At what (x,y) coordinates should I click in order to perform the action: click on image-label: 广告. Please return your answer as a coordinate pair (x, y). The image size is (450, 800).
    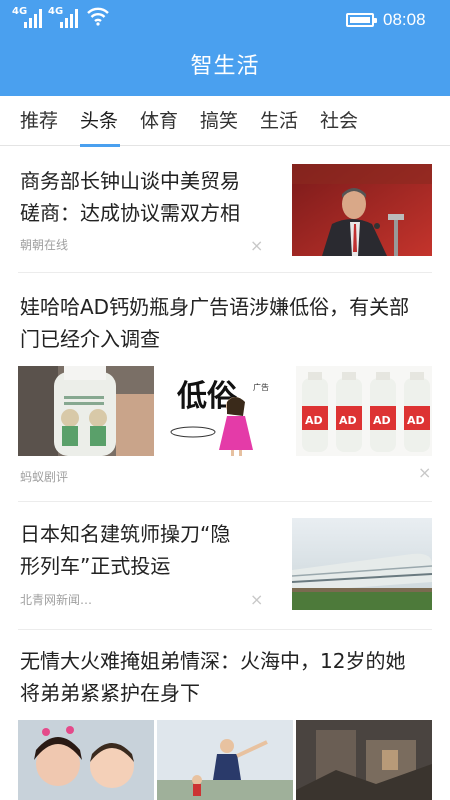
    Looking at the image, I should click on (261, 387).